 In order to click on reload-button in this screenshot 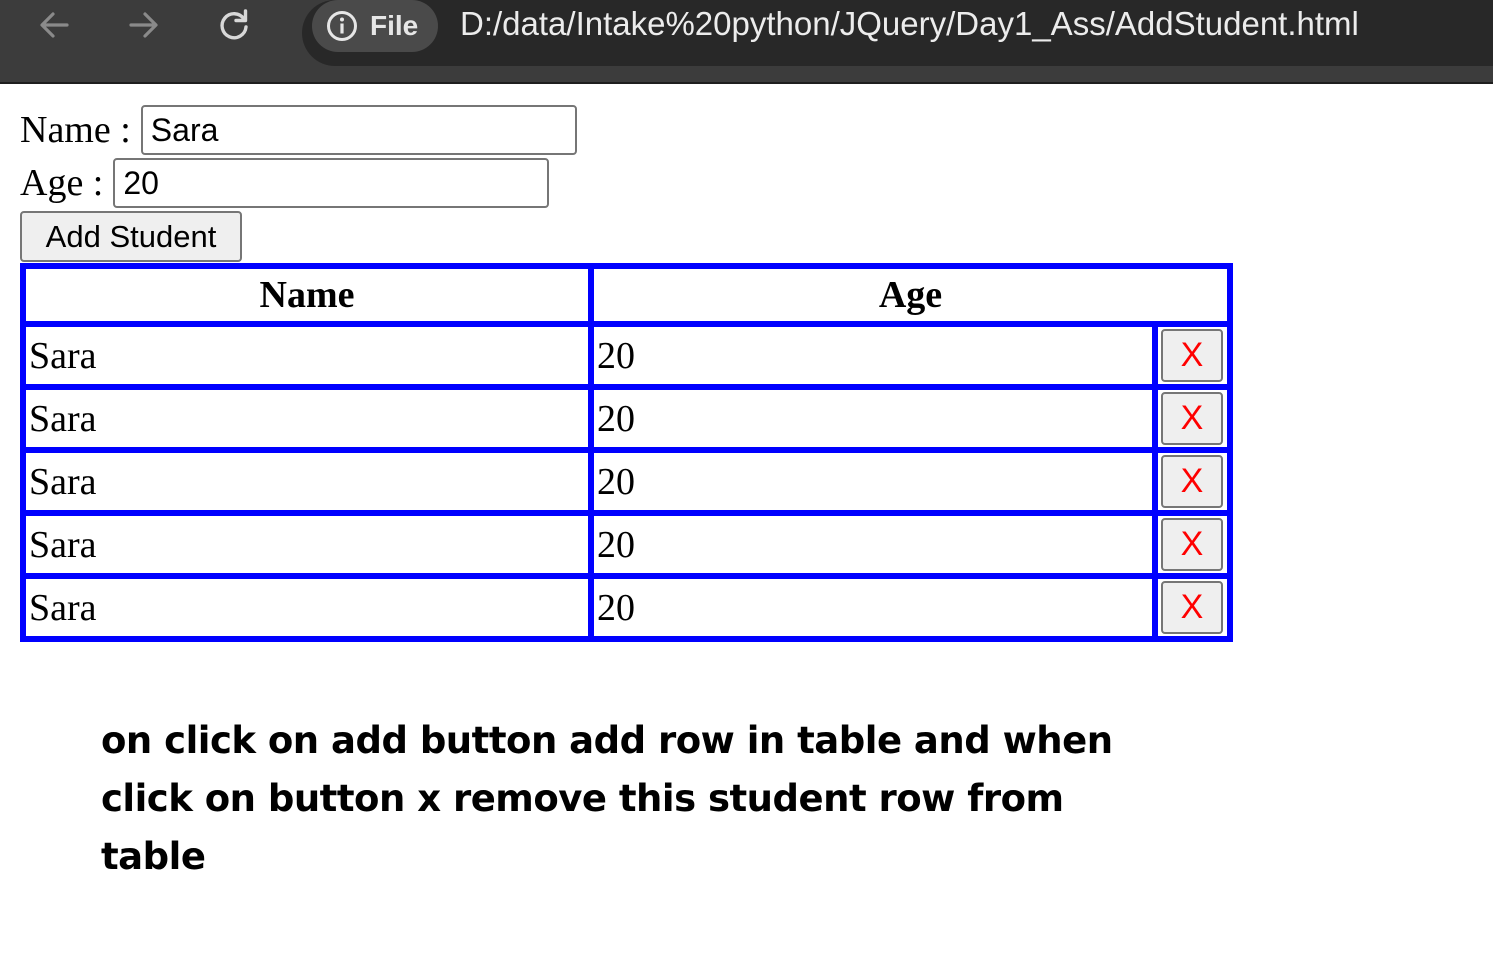, I will do `click(234, 25)`.